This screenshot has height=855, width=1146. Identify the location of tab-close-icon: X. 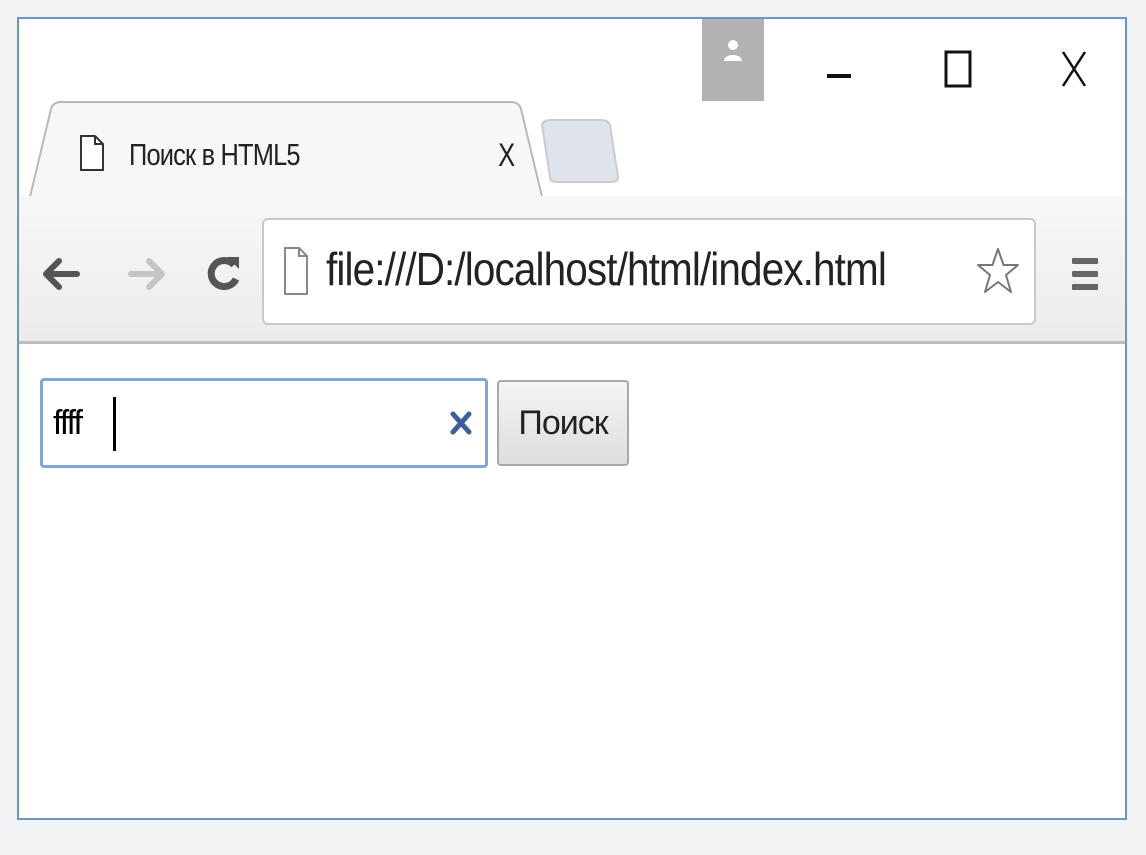
(507, 154).